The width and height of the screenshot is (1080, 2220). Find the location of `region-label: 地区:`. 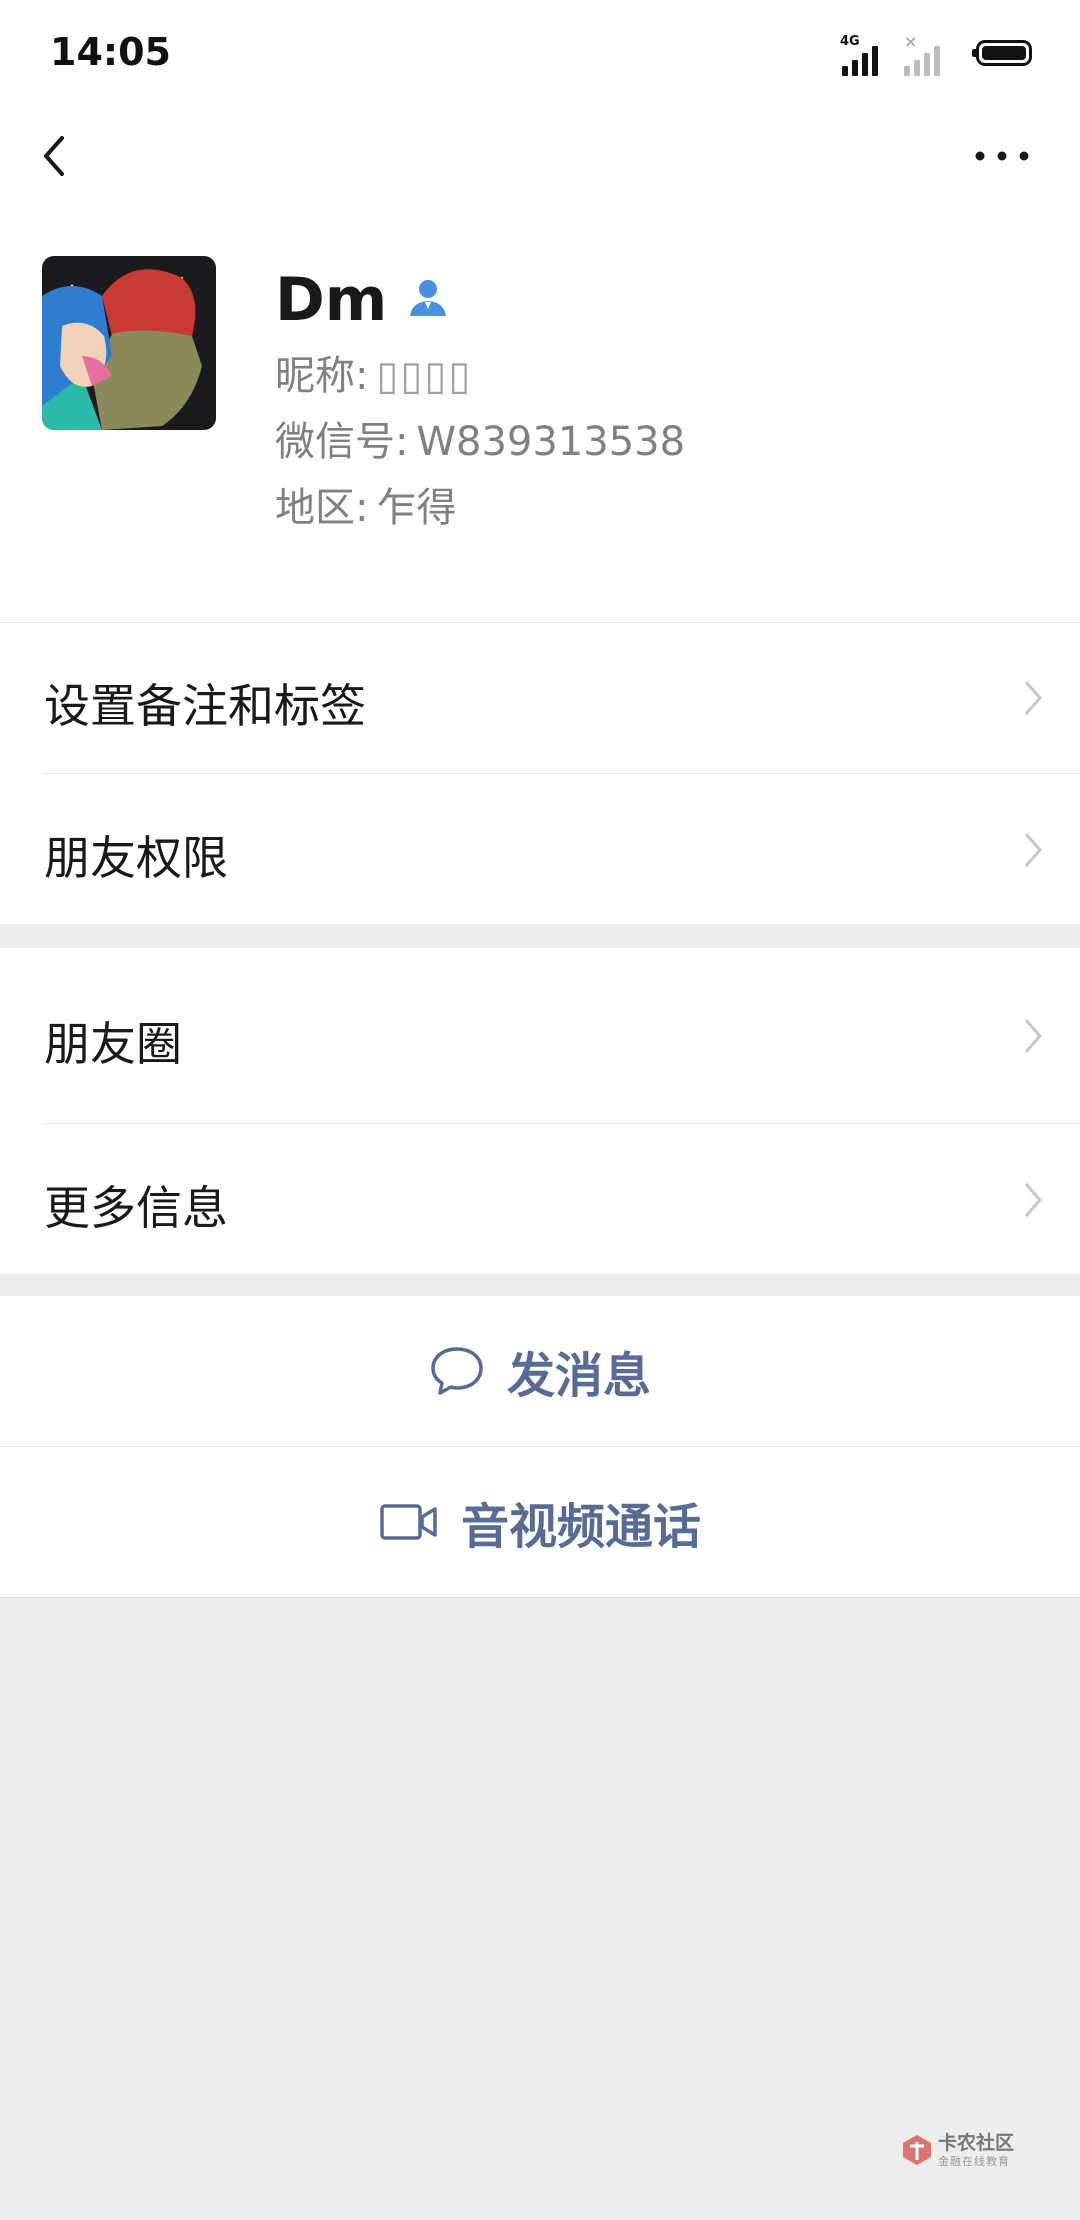

region-label: 地区: is located at coordinates (322, 508).